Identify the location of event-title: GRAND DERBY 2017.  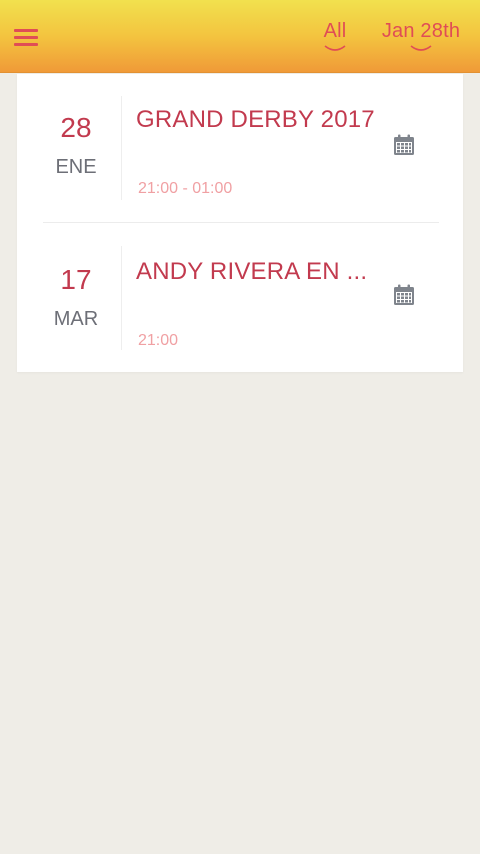
(255, 119).